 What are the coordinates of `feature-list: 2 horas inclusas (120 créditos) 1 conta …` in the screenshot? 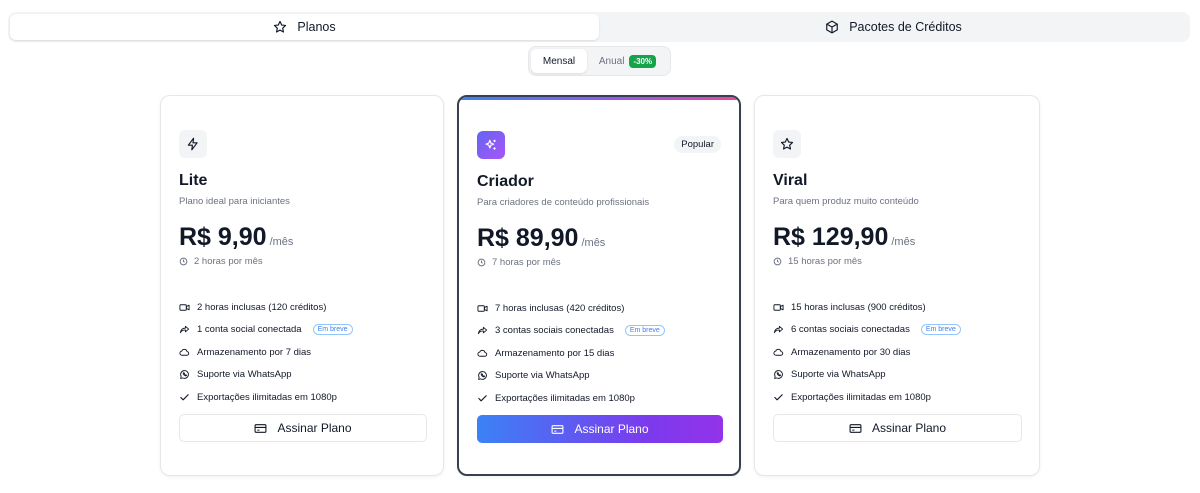 It's located at (266, 352).